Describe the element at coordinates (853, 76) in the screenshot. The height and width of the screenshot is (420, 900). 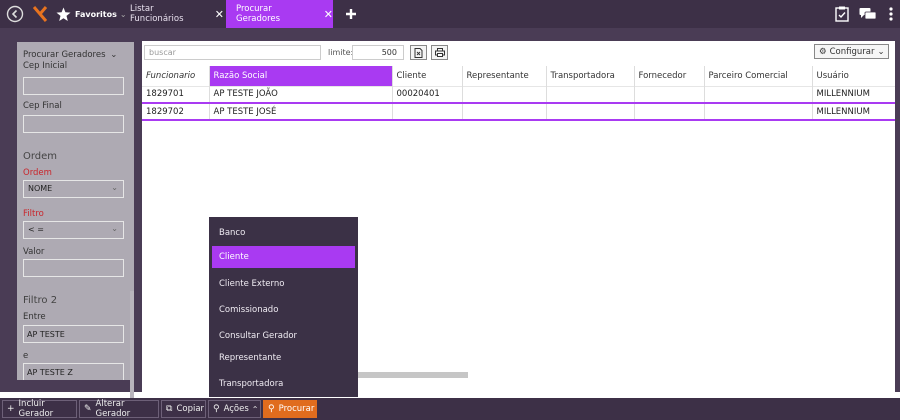
I see `column-header-usuario: Usuário` at that location.